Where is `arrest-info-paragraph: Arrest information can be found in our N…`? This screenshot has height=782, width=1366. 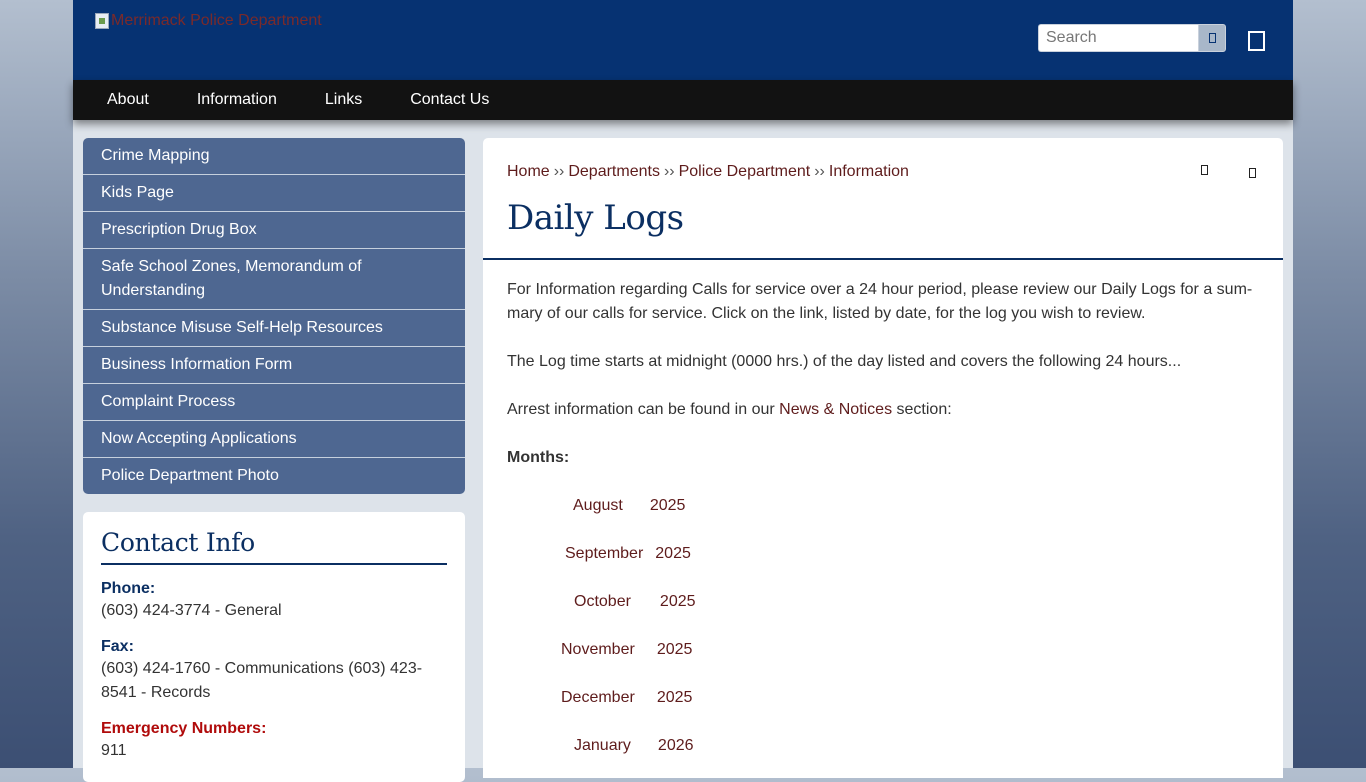 arrest-info-paragraph: Arrest information can be found in our N… is located at coordinates (882, 410).